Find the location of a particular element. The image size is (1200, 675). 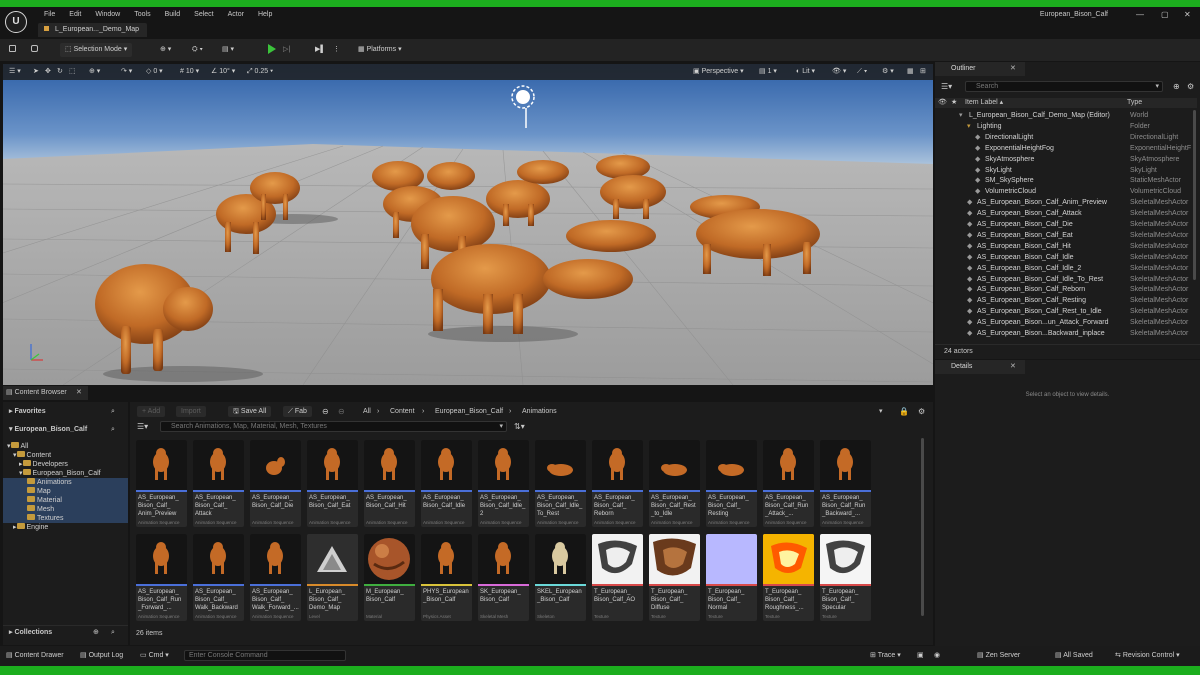

asset-tile: M_European_ Bison_Calf Material is located at coordinates (389, 577).